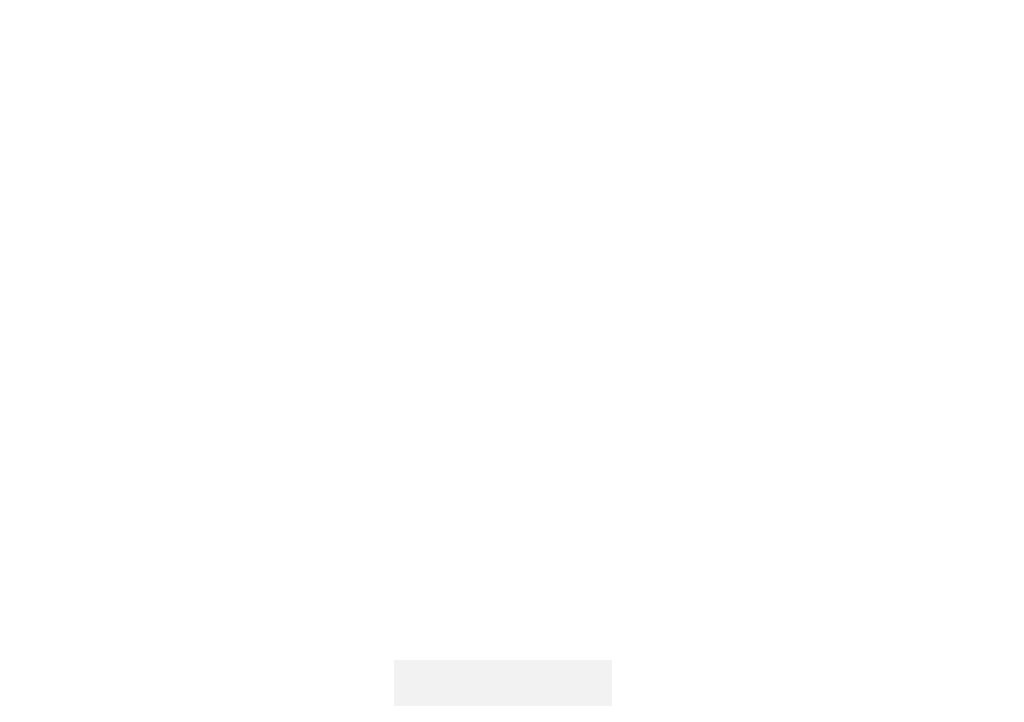 Image resolution: width=1024 pixels, height=722 pixels. I want to click on source-caption, so click(503, 683).